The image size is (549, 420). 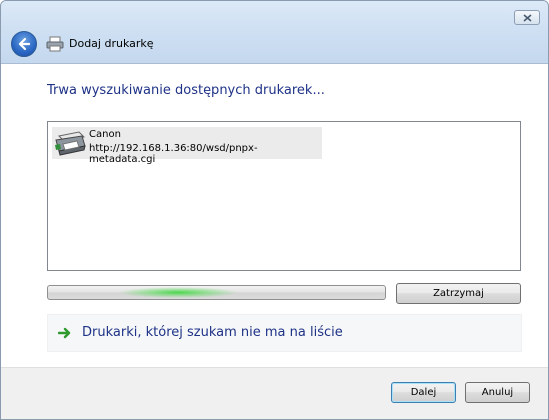 What do you see at coordinates (105, 134) in the screenshot?
I see `printer-name: Canon` at bounding box center [105, 134].